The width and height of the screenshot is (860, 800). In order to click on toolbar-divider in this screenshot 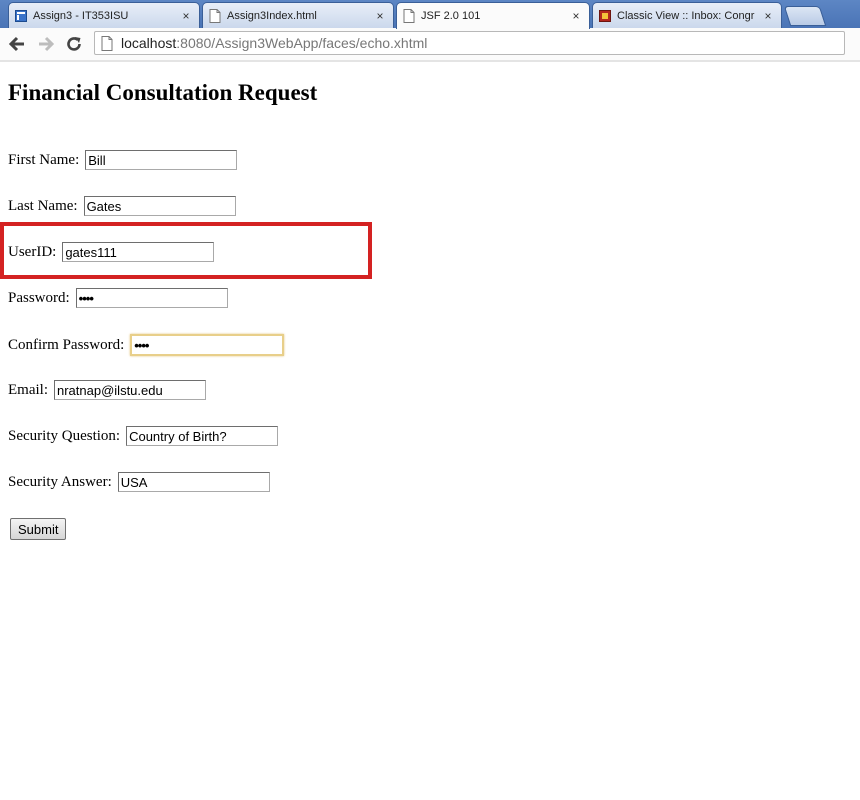, I will do `click(430, 61)`.